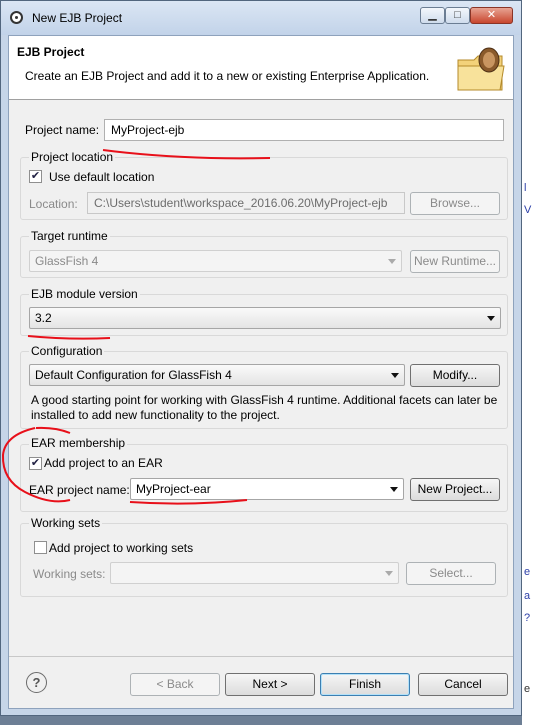 This screenshot has height=725, width=533. Describe the element at coordinates (78, 443) in the screenshot. I see `ear-membership-label: EAR membership` at that location.